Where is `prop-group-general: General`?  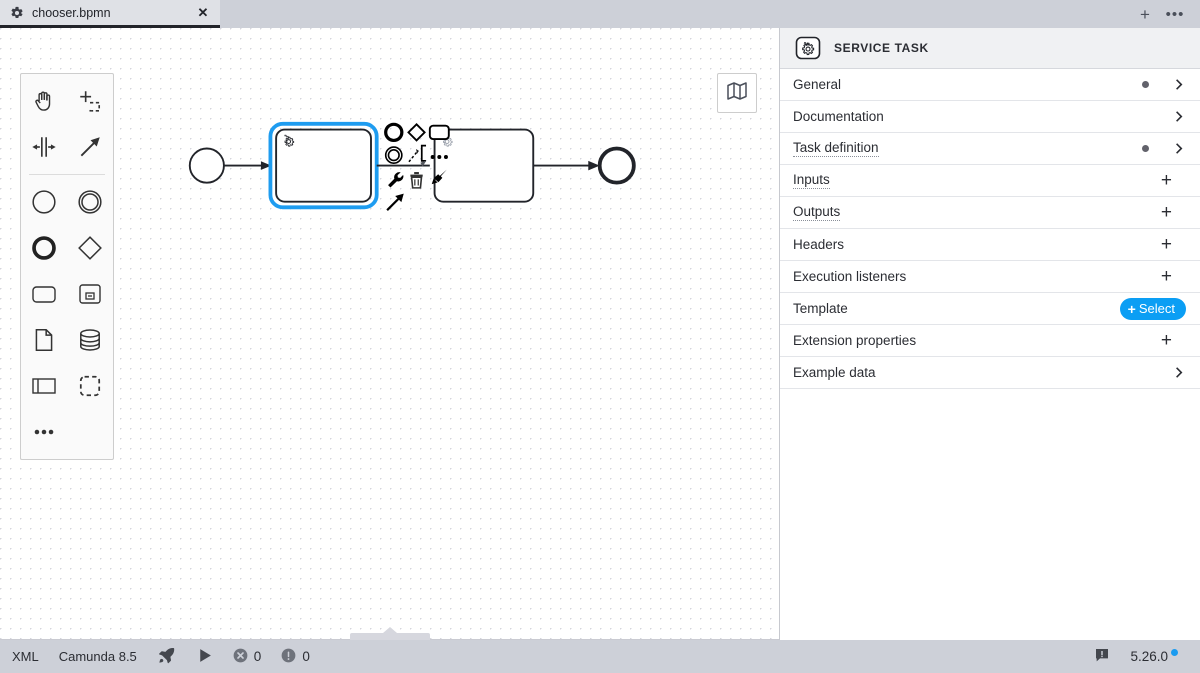 prop-group-general: General is located at coordinates (990, 85).